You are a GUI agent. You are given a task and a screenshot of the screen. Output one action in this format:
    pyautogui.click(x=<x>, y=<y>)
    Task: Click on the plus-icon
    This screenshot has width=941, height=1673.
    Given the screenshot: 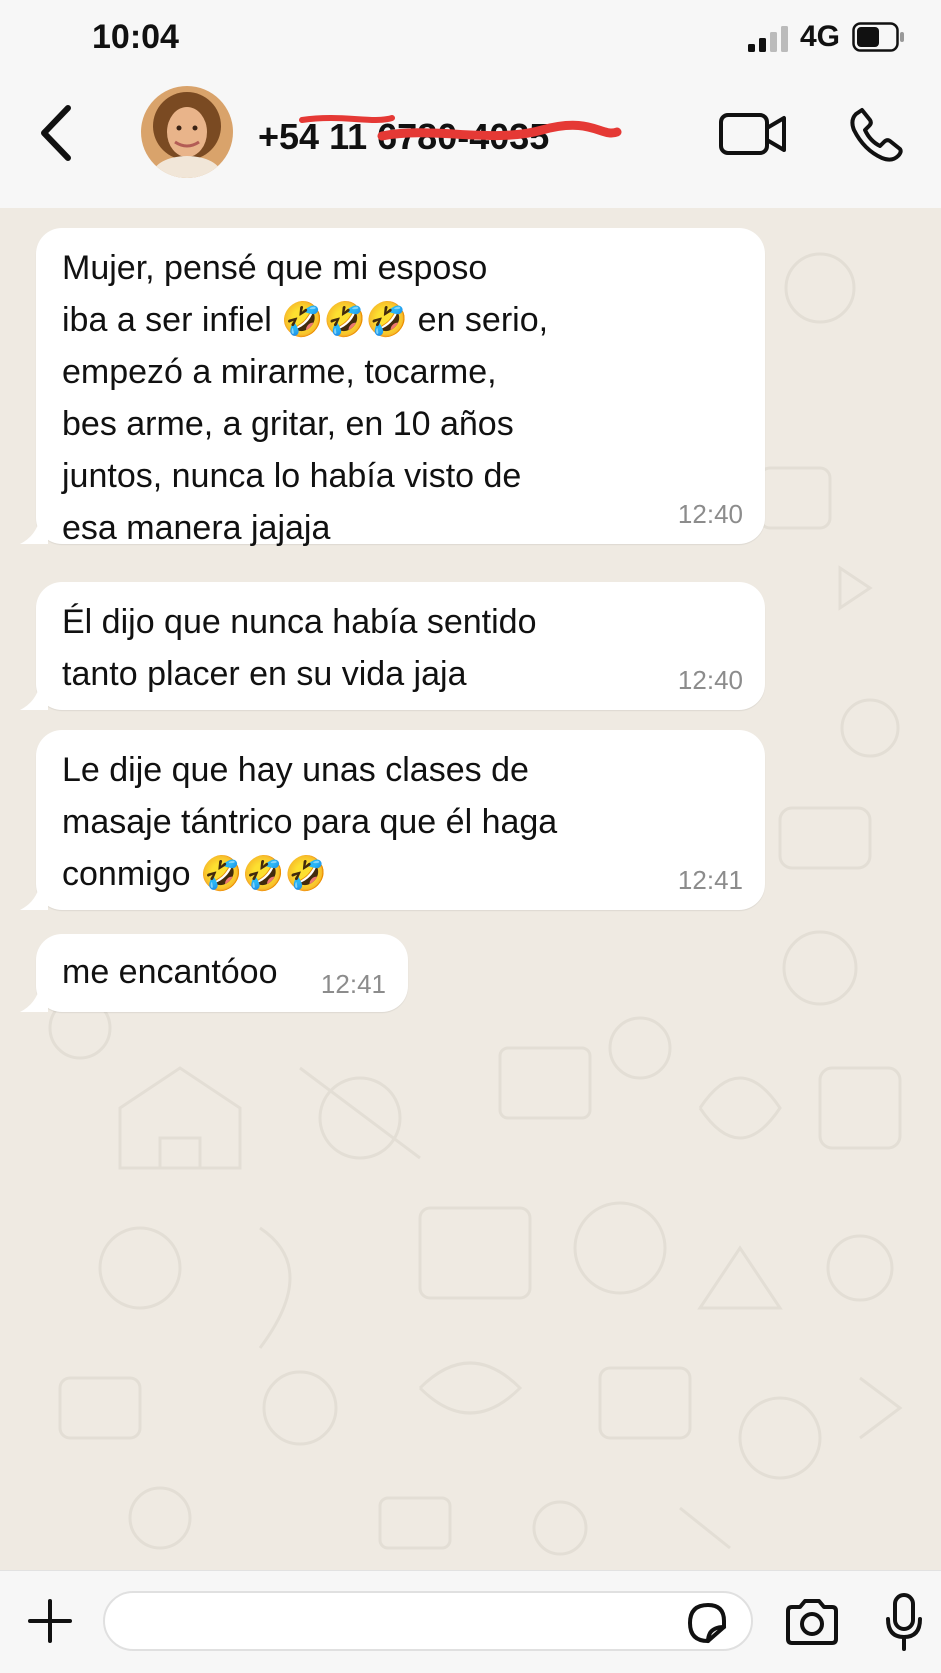 What is the action you would take?
    pyautogui.click(x=50, y=1621)
    